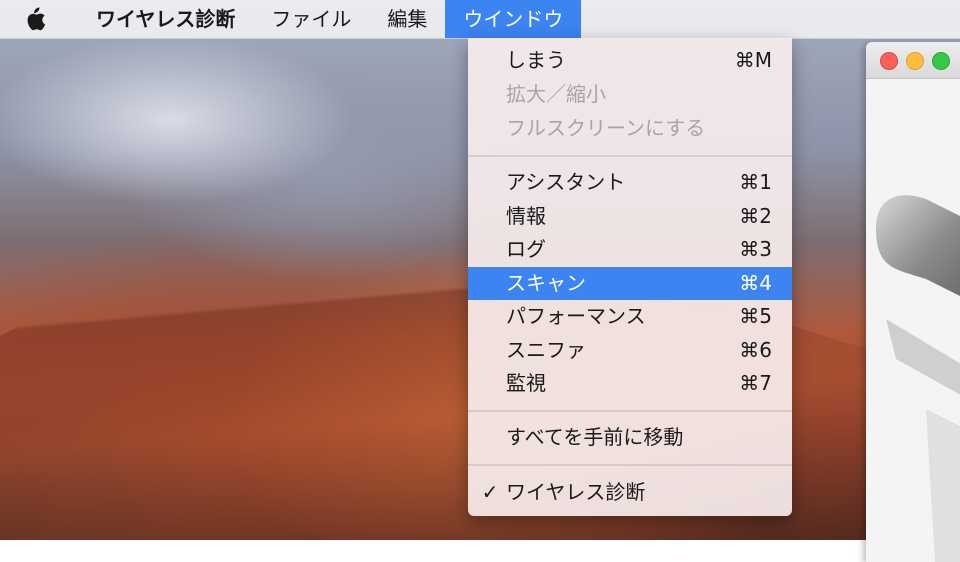  What do you see at coordinates (606, 128) in the screenshot?
I see `menu-item-label: フルスクリーンにする` at bounding box center [606, 128].